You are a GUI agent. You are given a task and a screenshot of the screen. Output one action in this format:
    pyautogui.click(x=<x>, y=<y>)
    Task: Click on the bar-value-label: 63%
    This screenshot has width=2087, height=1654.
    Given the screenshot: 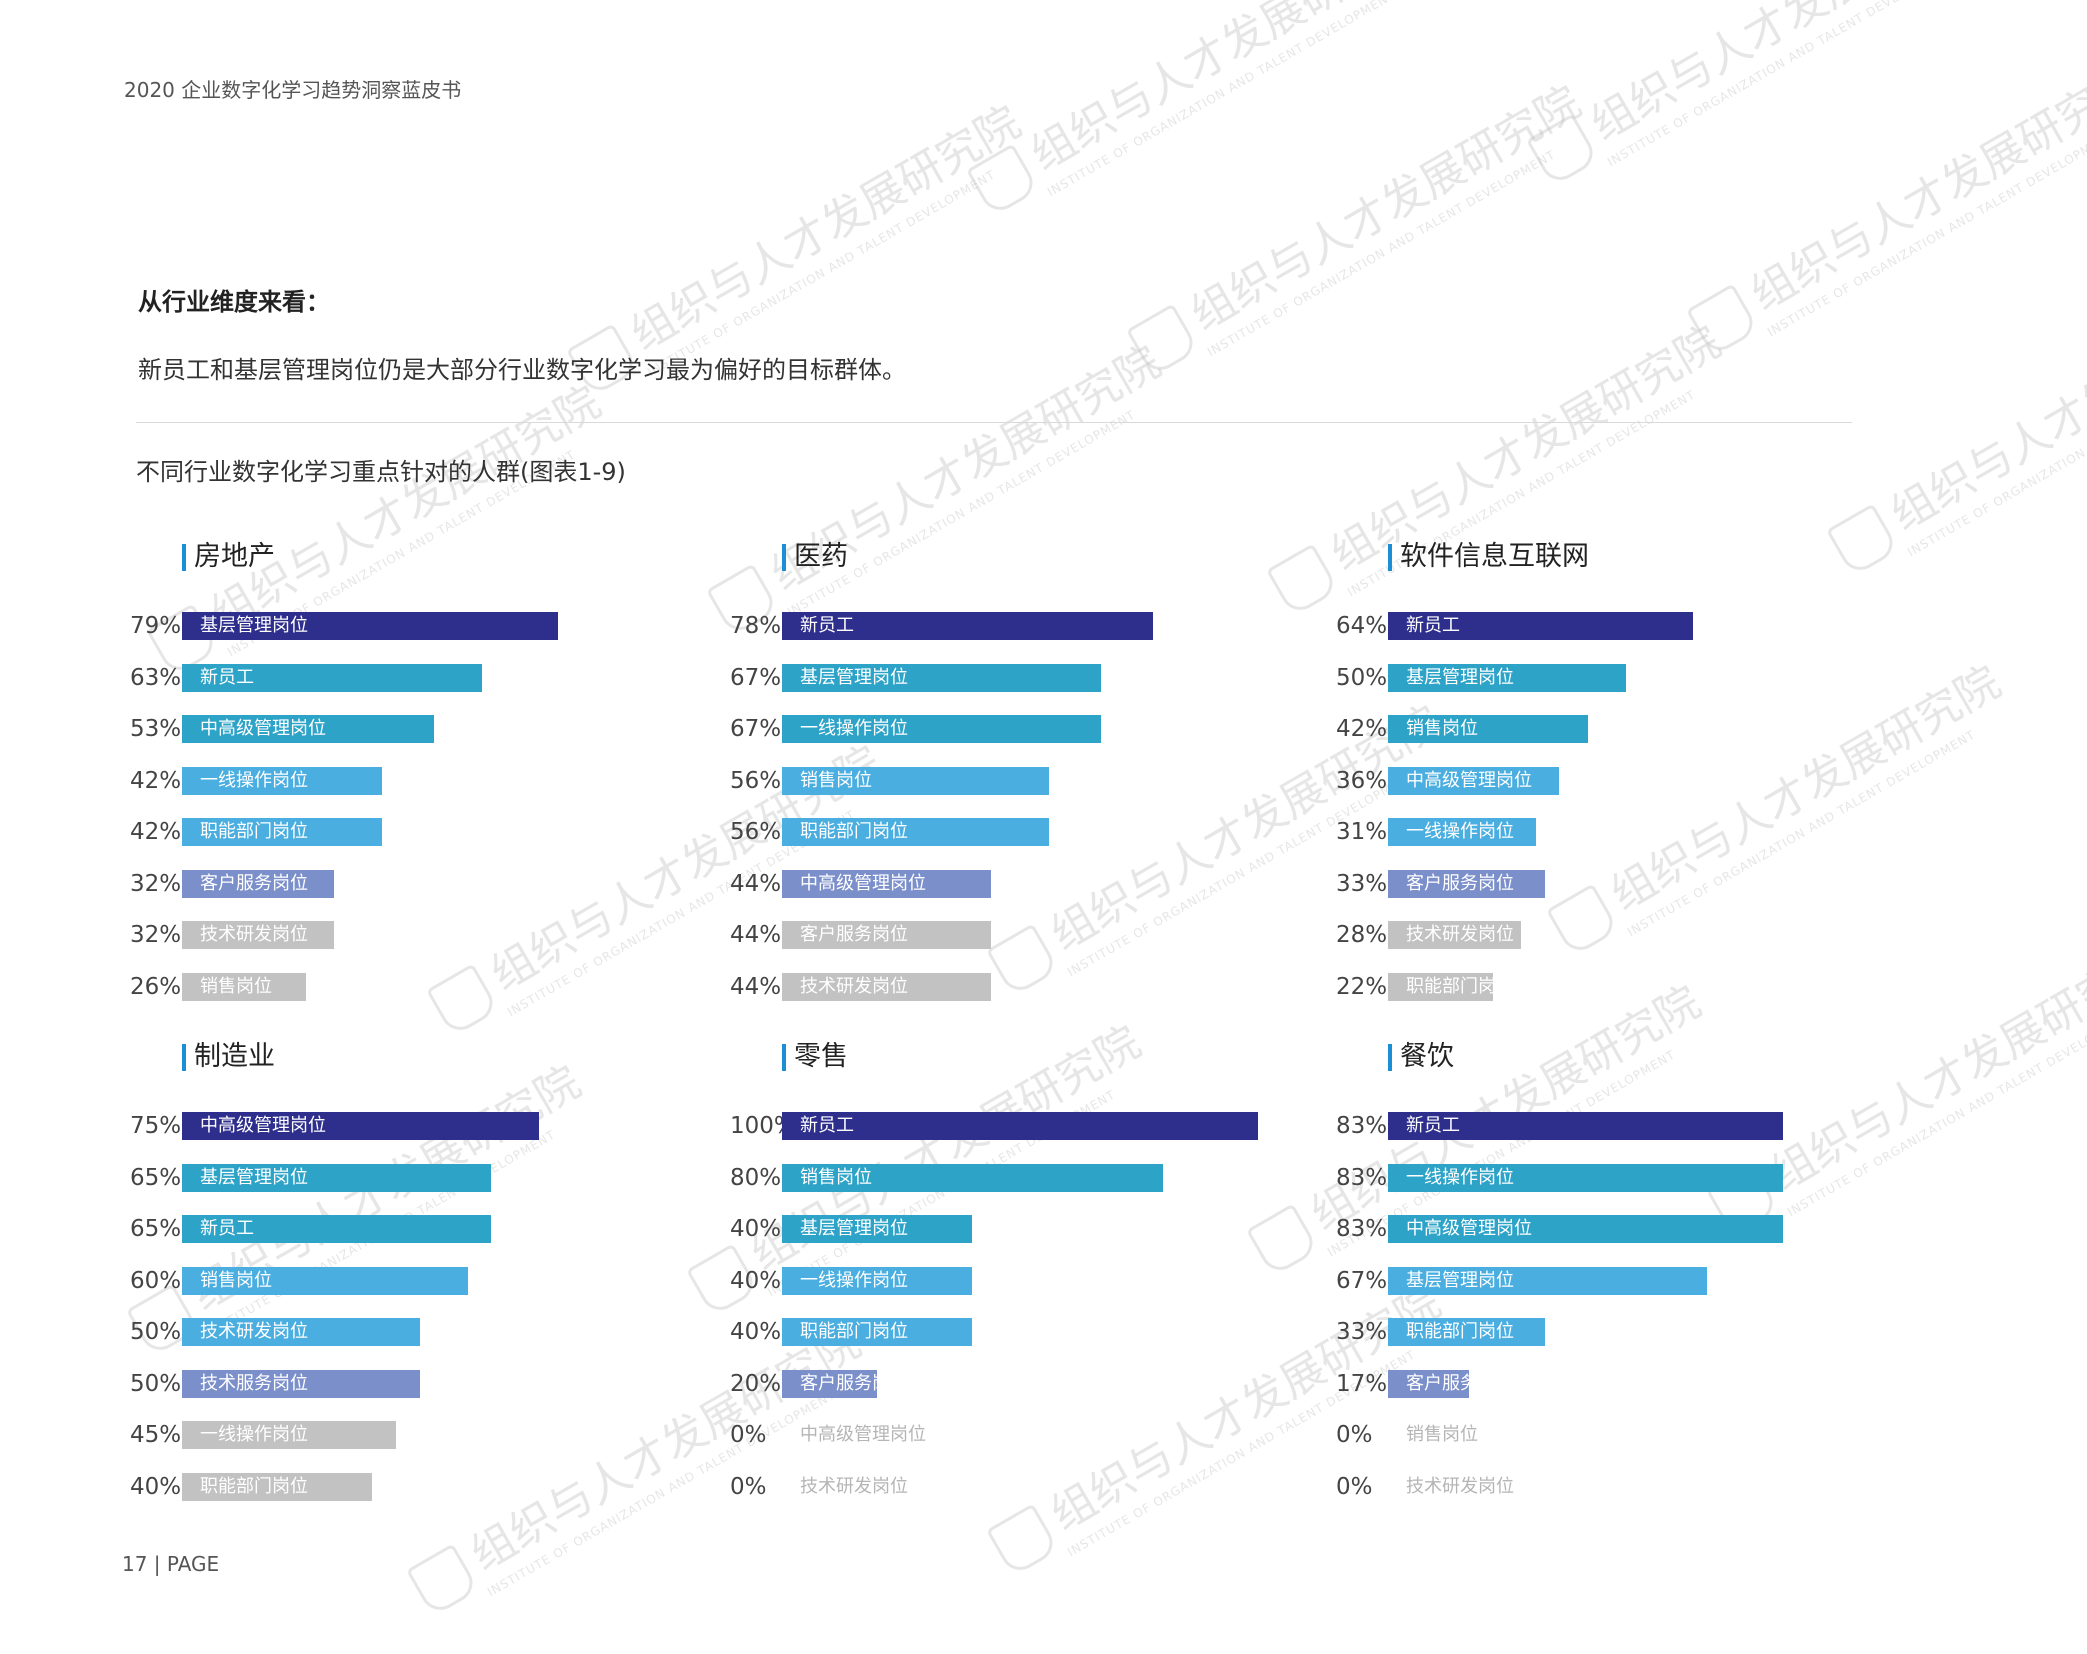 What is the action you would take?
    pyautogui.click(x=156, y=677)
    